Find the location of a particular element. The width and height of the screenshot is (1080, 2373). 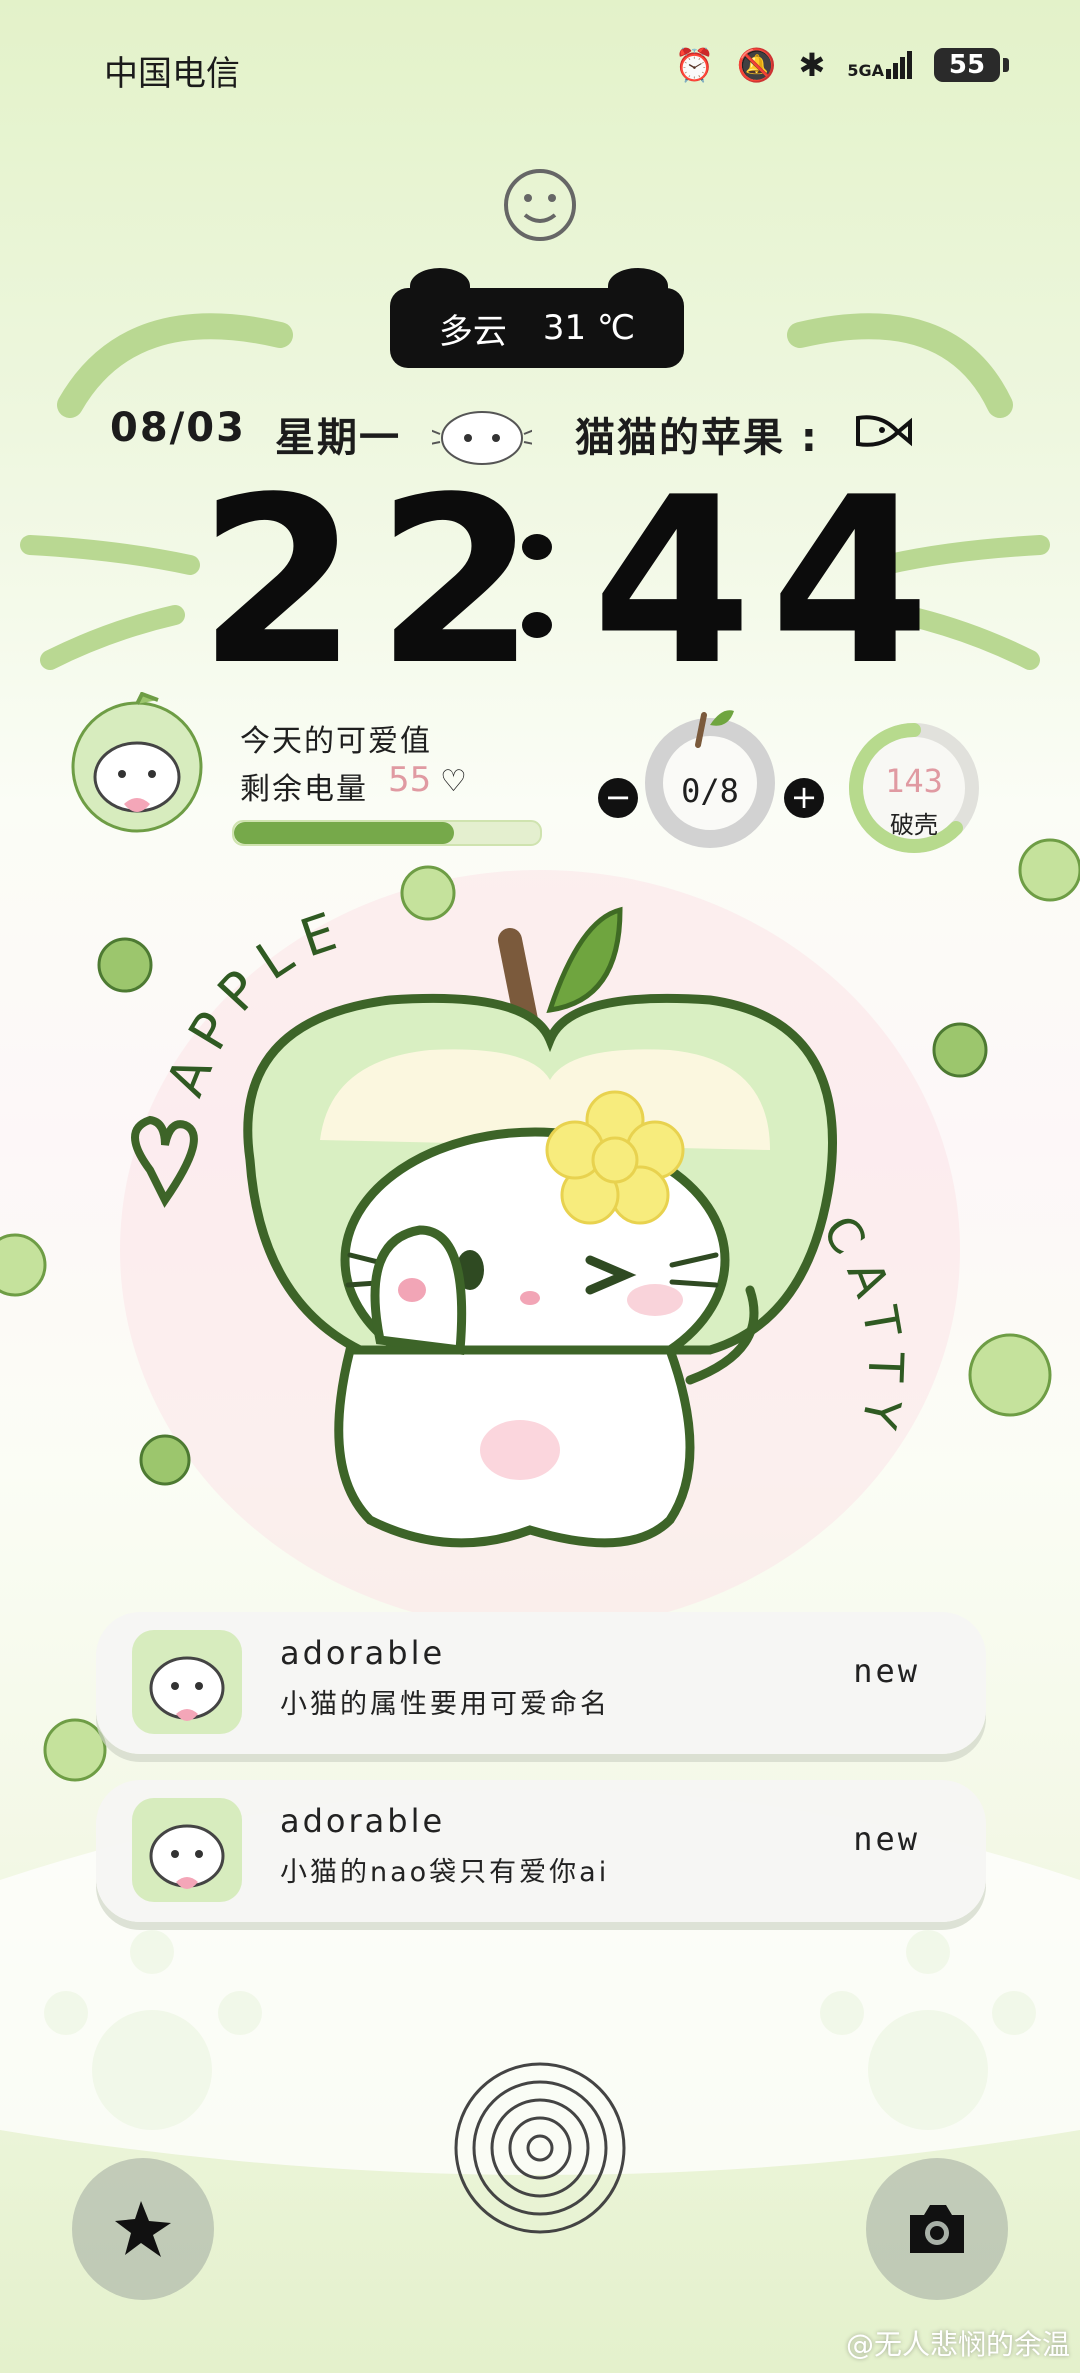

watermark: @无人悲悯的余温 is located at coordinates (957, 2344).